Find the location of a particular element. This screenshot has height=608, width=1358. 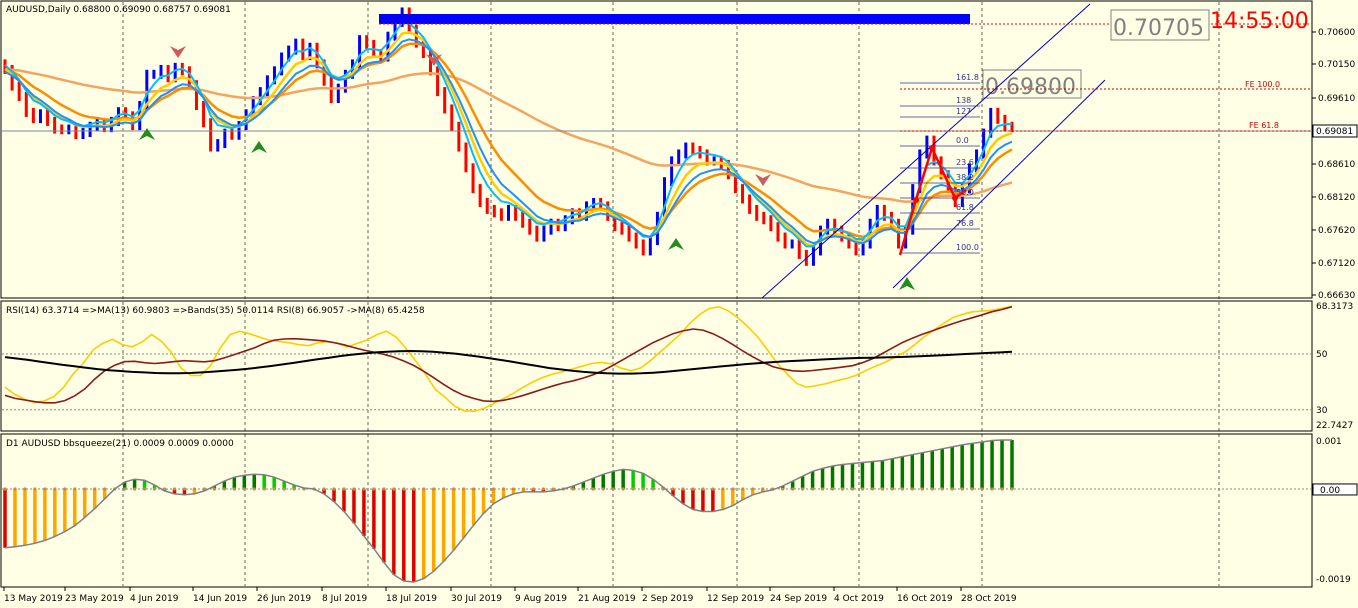

date-label: 26 Jun 2019 is located at coordinates (284, 599).